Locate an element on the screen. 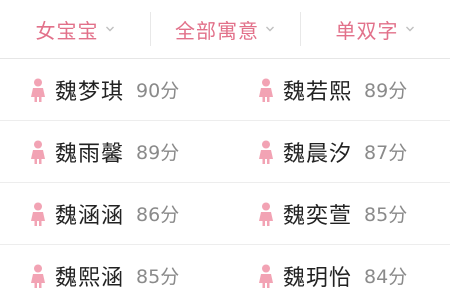  name-text: 魏若熙 is located at coordinates (318, 92).